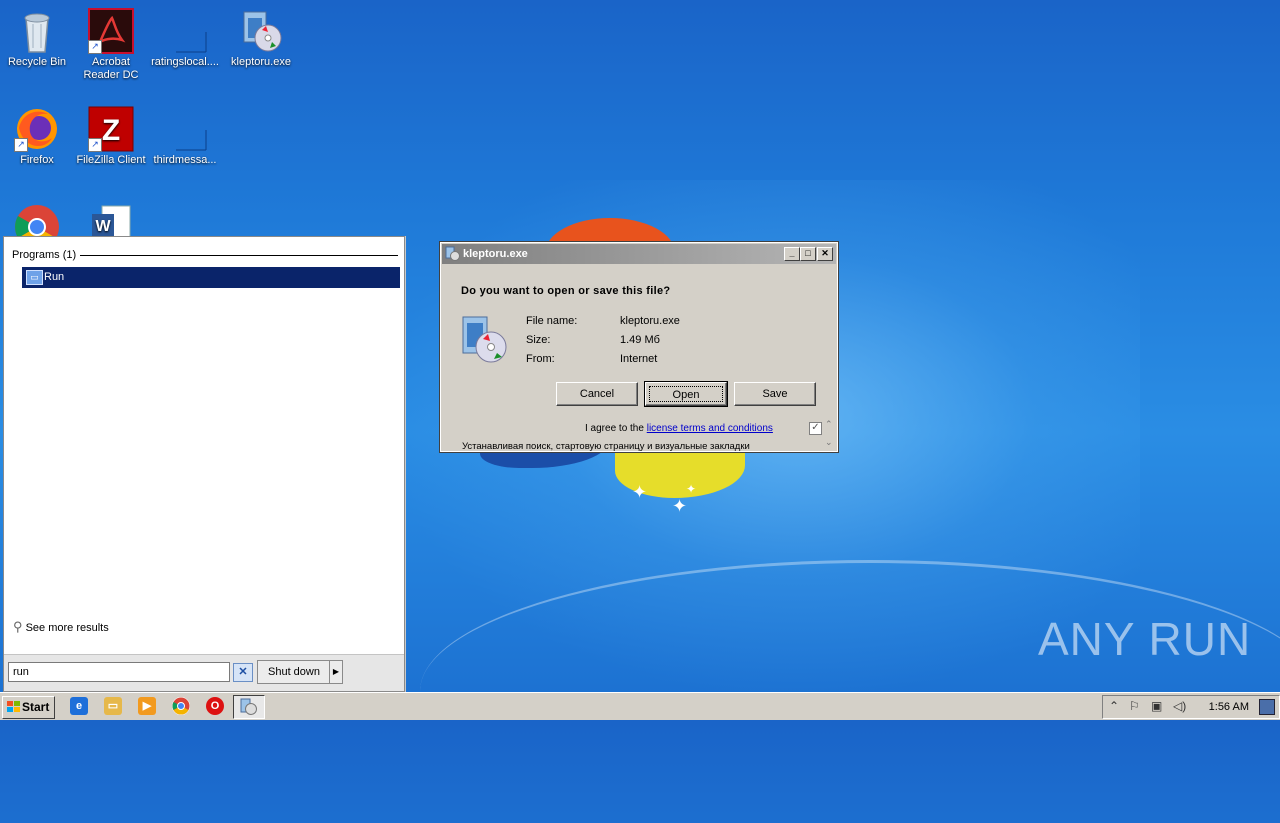 The image size is (1280, 823). I want to click on desktop-icon-label: FileZilla Client, so click(111, 160).